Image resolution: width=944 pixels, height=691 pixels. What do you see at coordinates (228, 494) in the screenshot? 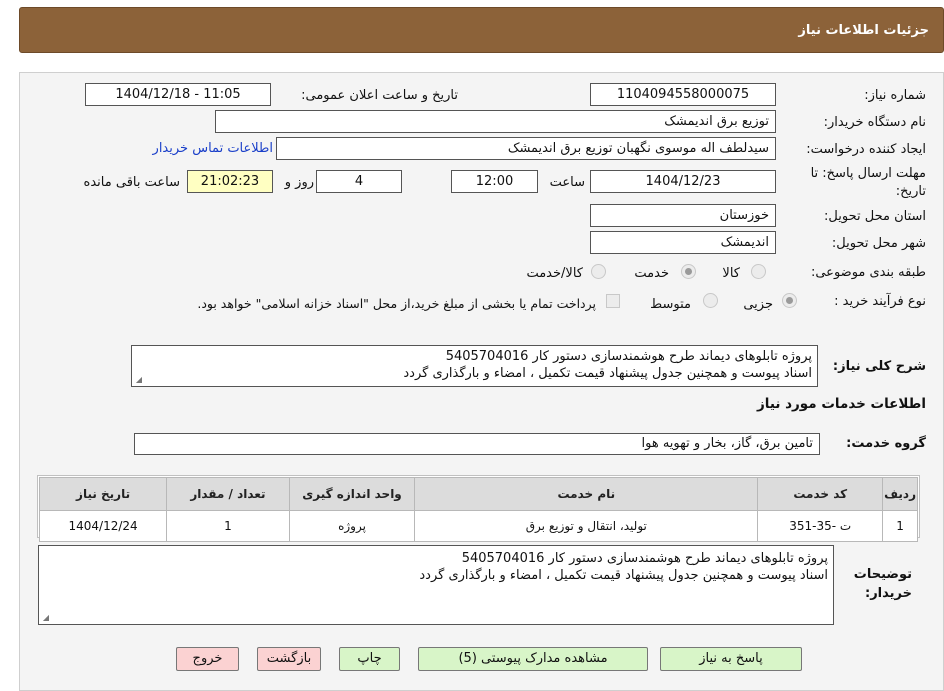
I see `col-header-quantity: تعداد / مقدار` at bounding box center [228, 494].